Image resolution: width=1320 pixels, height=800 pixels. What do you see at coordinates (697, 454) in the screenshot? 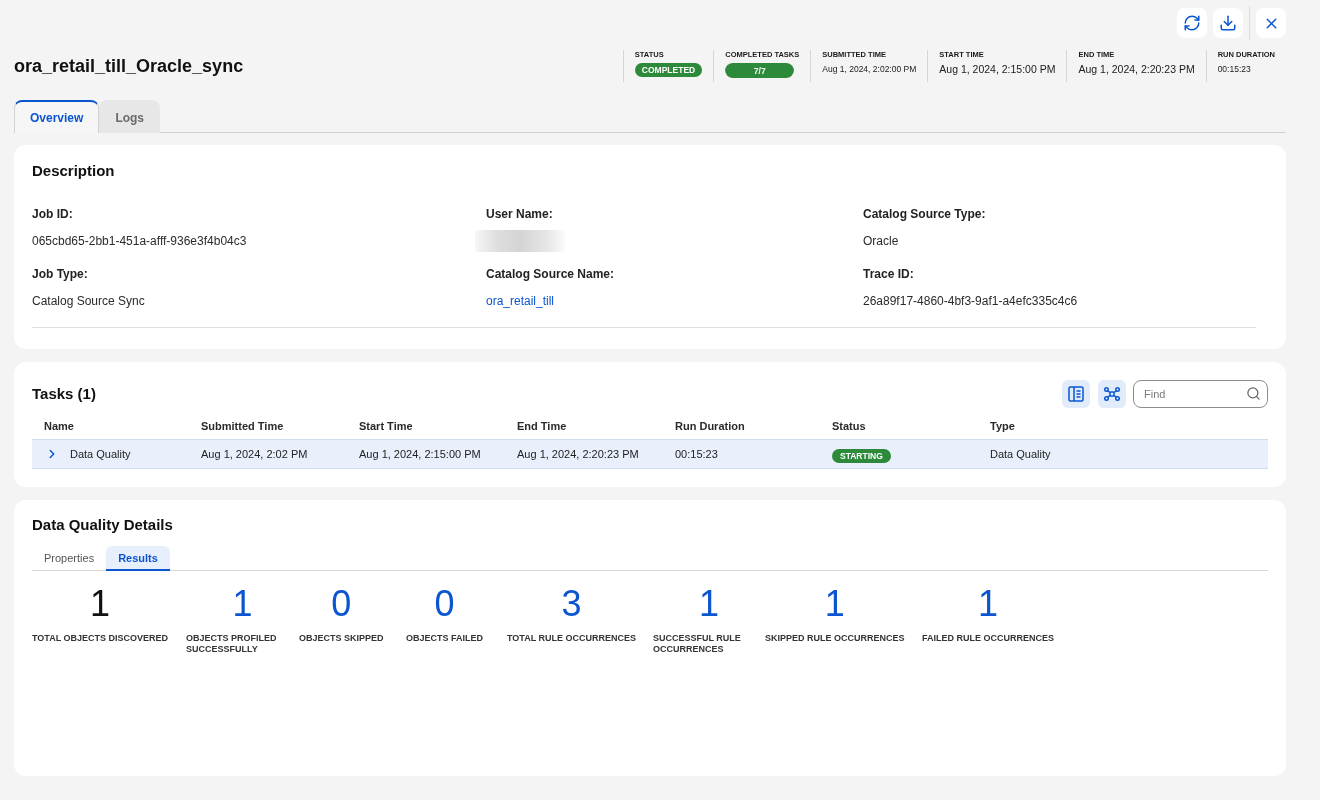
I see `table-cell-text: 00:15:23` at bounding box center [697, 454].